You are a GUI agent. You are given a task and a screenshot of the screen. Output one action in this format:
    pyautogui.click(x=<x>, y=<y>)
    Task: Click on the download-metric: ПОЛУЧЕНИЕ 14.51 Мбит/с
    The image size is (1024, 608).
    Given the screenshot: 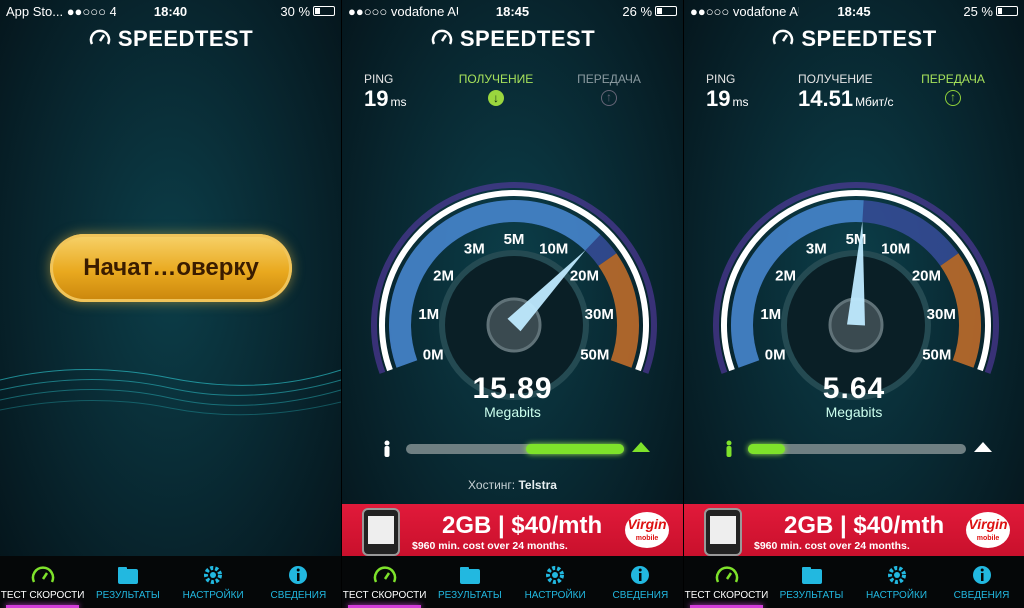 What is the action you would take?
    pyautogui.click(x=845, y=92)
    